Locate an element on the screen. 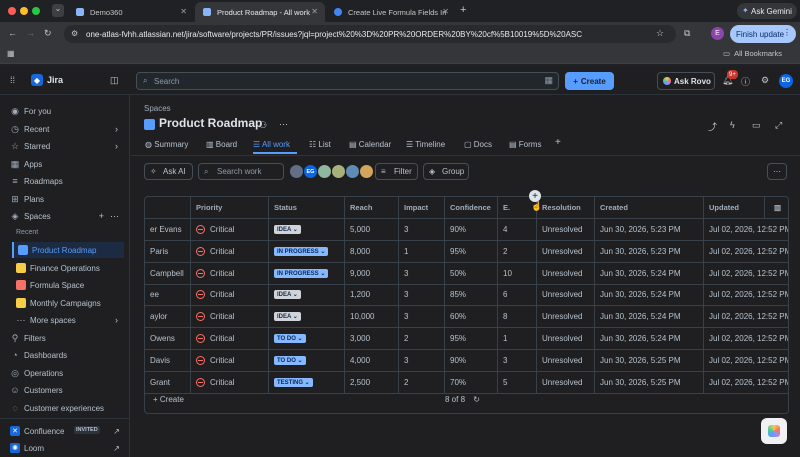  ask-gemini-button: ✦ Ask Gemini is located at coordinates (767, 11).